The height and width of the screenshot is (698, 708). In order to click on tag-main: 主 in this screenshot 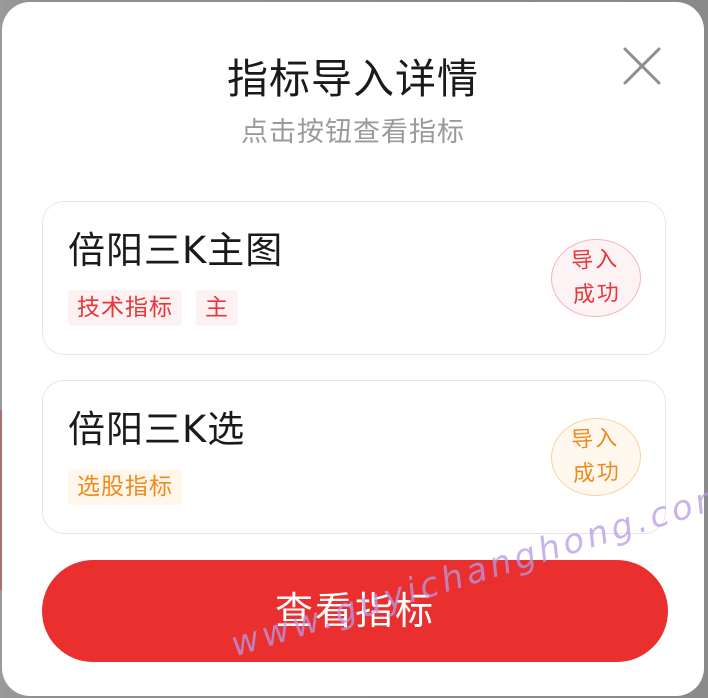, I will do `click(217, 308)`.